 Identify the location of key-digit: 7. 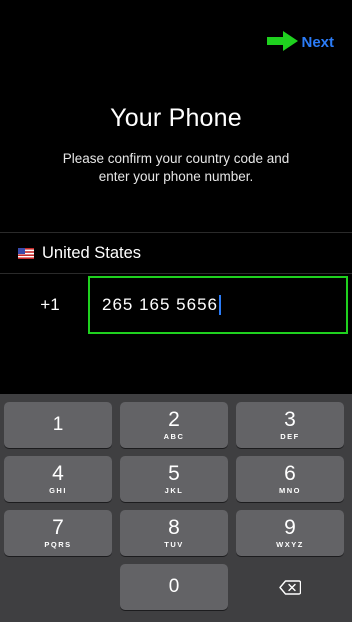
(58, 527).